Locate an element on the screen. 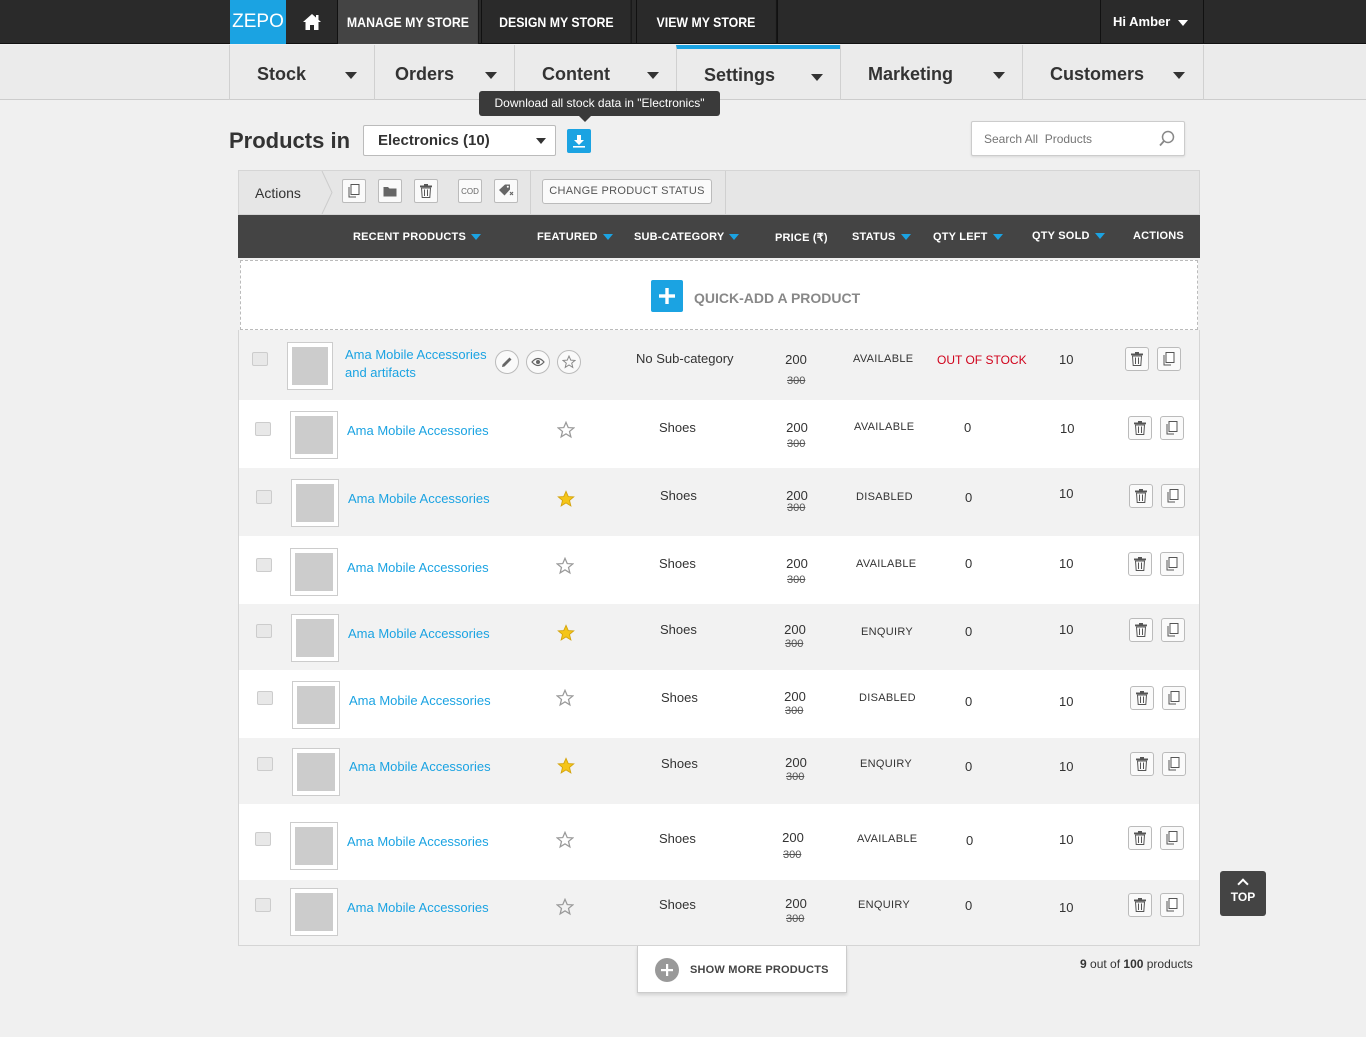  search-box is located at coordinates (1078, 138).